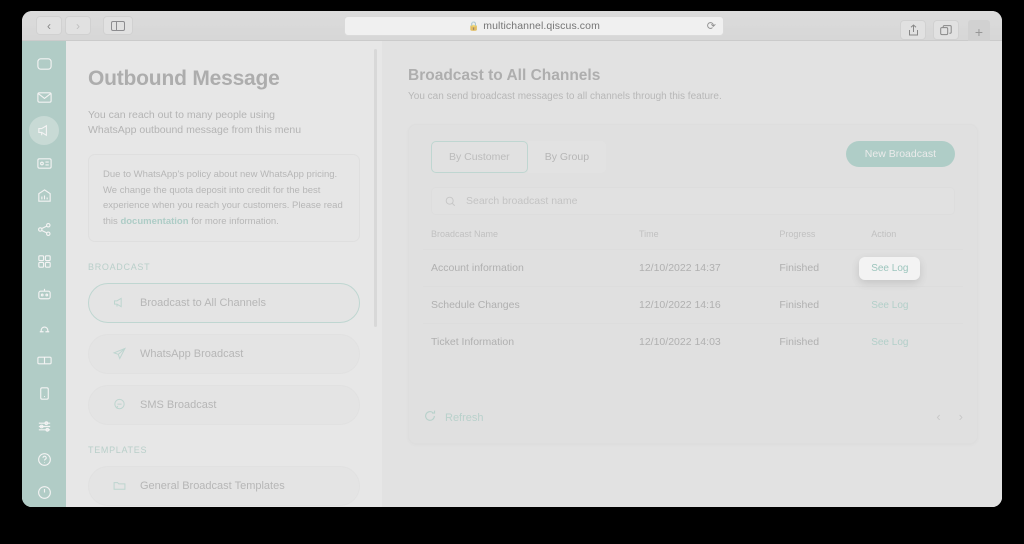 The height and width of the screenshot is (544, 1024). Describe the element at coordinates (118, 449) in the screenshot. I see `section-label-templates: TEMPLATES` at that location.